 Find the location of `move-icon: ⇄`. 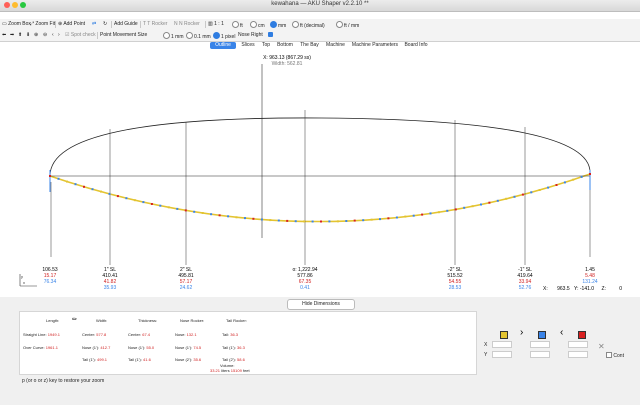

move-icon: ⇄ is located at coordinates (94, 24).